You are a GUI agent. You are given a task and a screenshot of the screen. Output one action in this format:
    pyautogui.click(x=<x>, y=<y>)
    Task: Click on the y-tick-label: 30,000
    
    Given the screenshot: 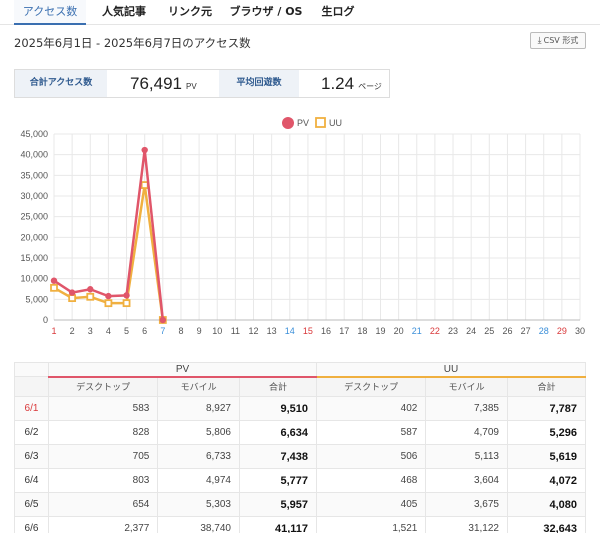 What is the action you would take?
    pyautogui.click(x=34, y=196)
    